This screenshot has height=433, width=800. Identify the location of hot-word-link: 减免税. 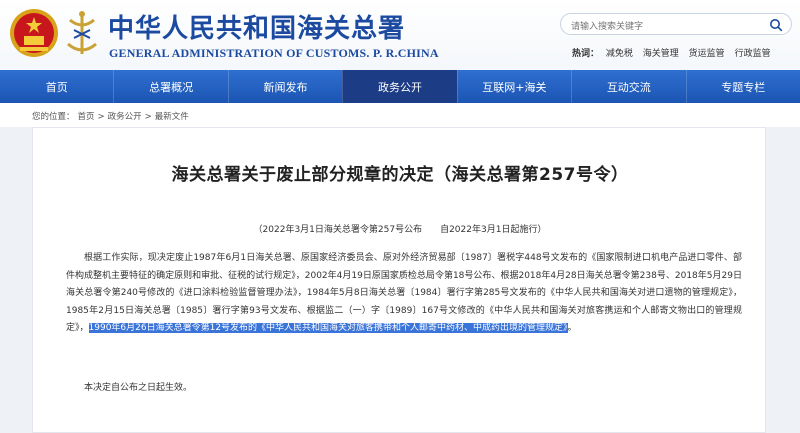
(619, 54).